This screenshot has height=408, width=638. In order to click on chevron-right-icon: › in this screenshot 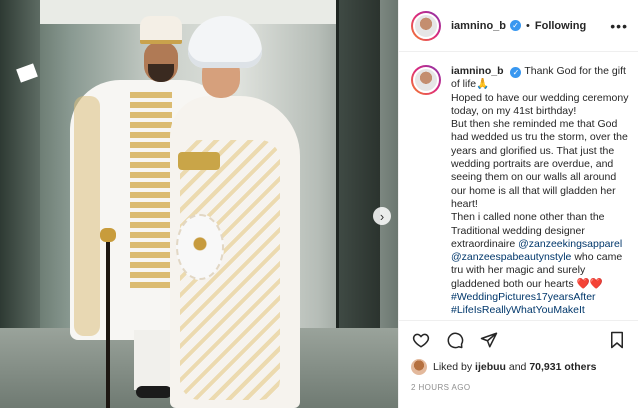, I will do `click(382, 216)`.